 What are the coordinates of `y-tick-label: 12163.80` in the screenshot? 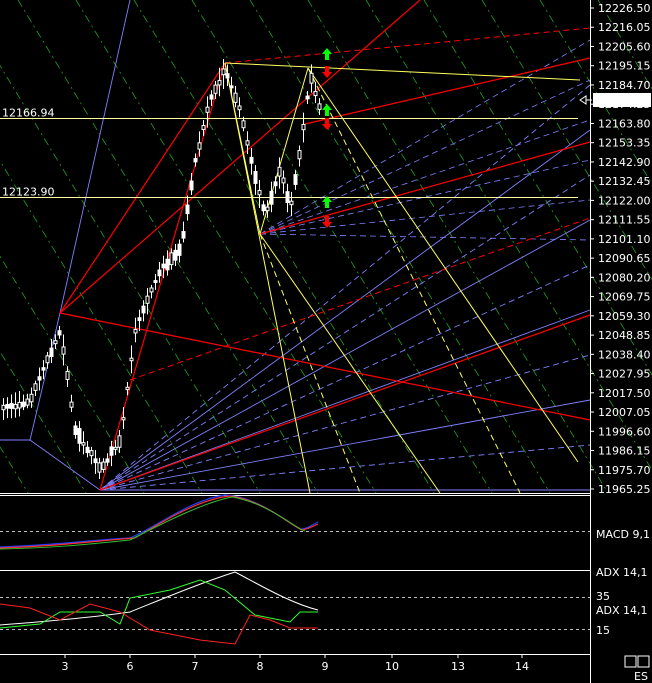 It's located at (624, 123).